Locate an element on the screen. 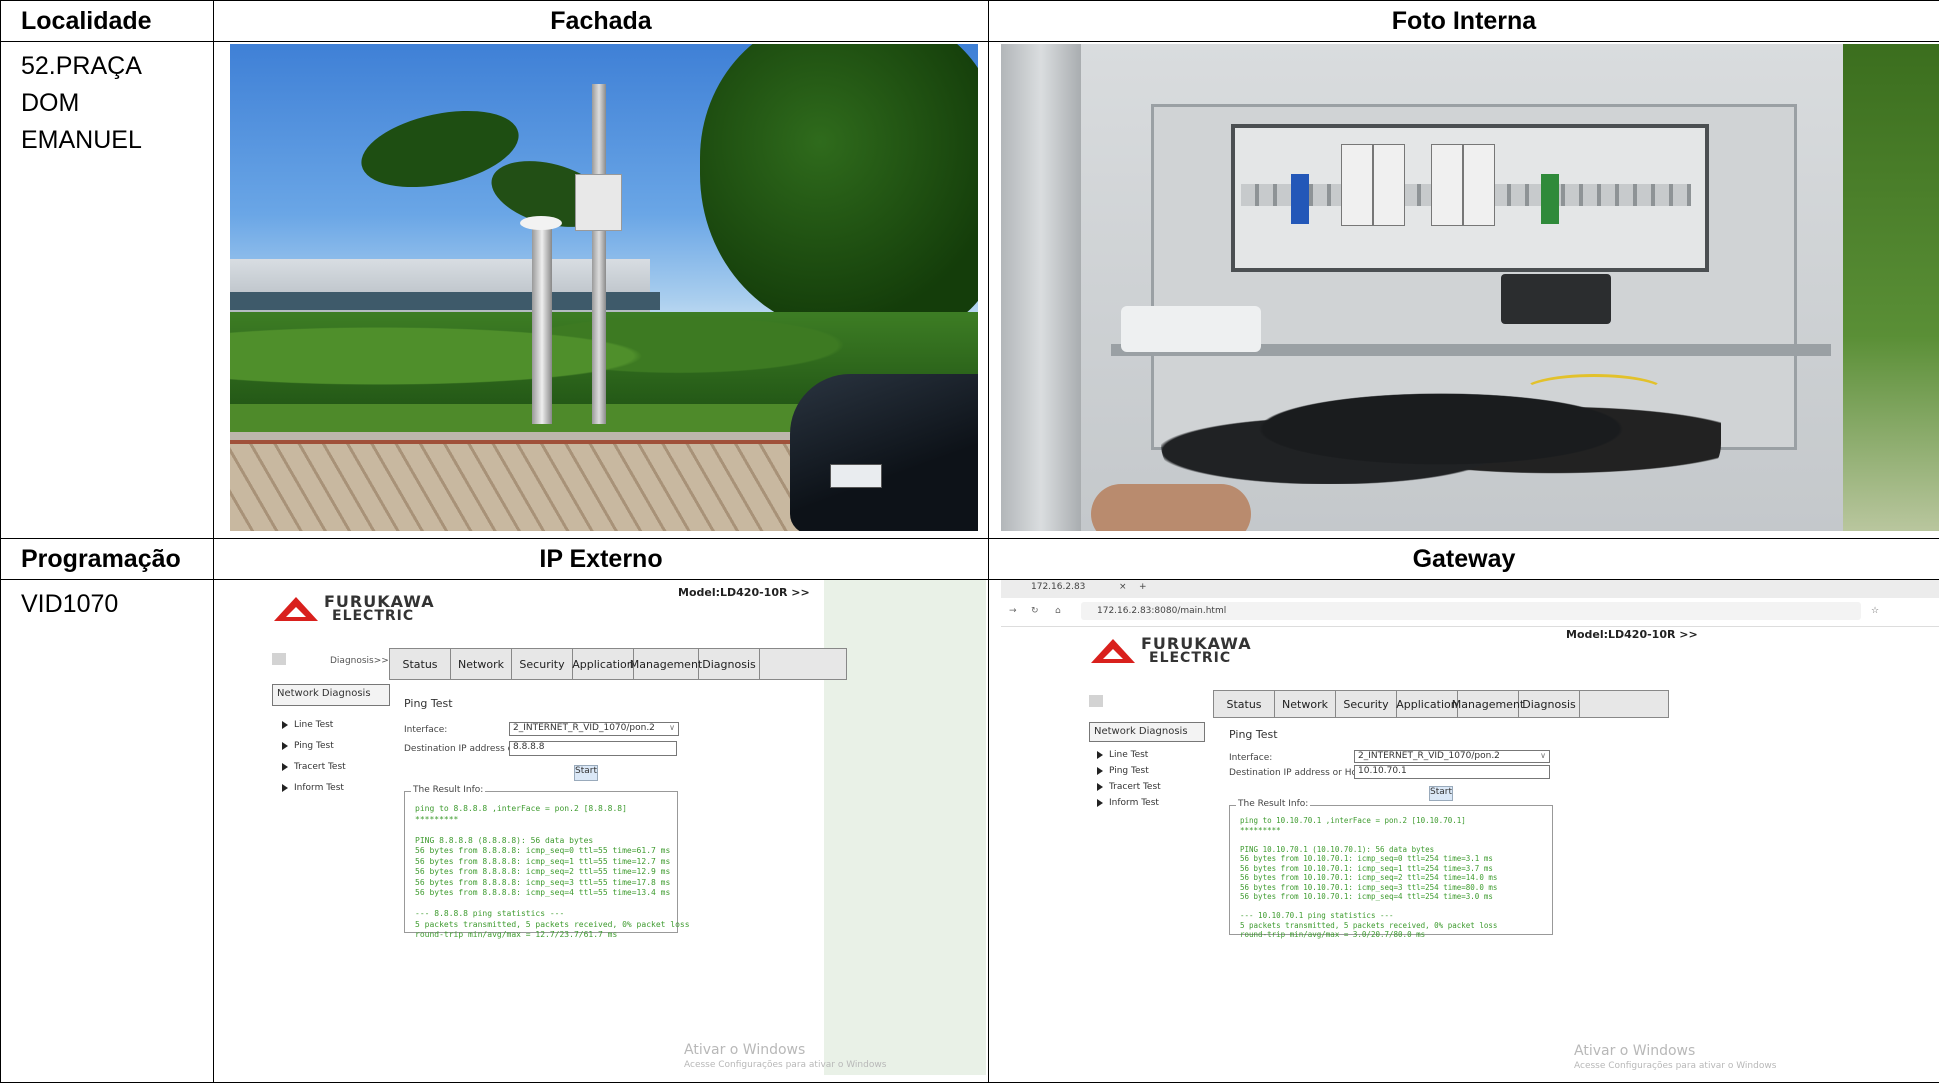 This screenshot has width=1939, height=1083. location-line-1: 52.PRAÇA is located at coordinates (117, 66).